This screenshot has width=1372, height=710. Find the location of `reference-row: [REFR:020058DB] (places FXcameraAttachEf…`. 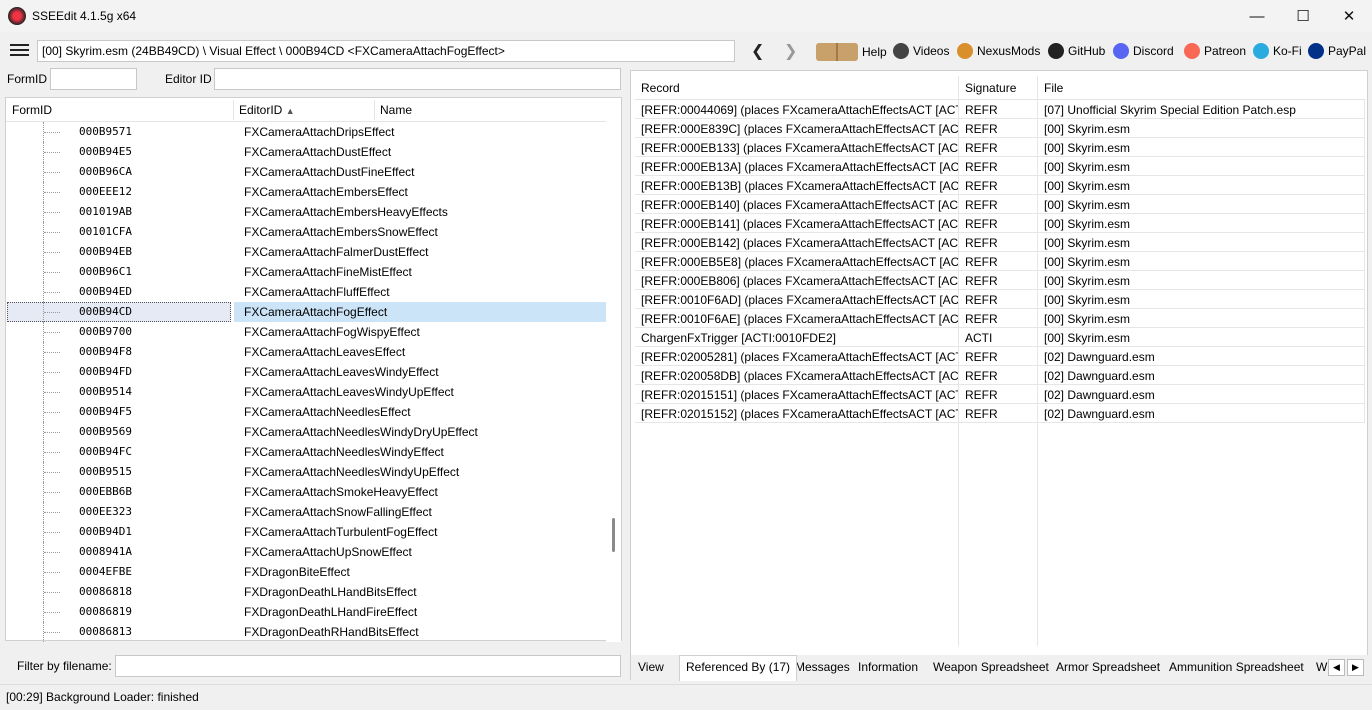

reference-row: [REFR:020058DB] (places FXcameraAttachEf… is located at coordinates (1000, 375).